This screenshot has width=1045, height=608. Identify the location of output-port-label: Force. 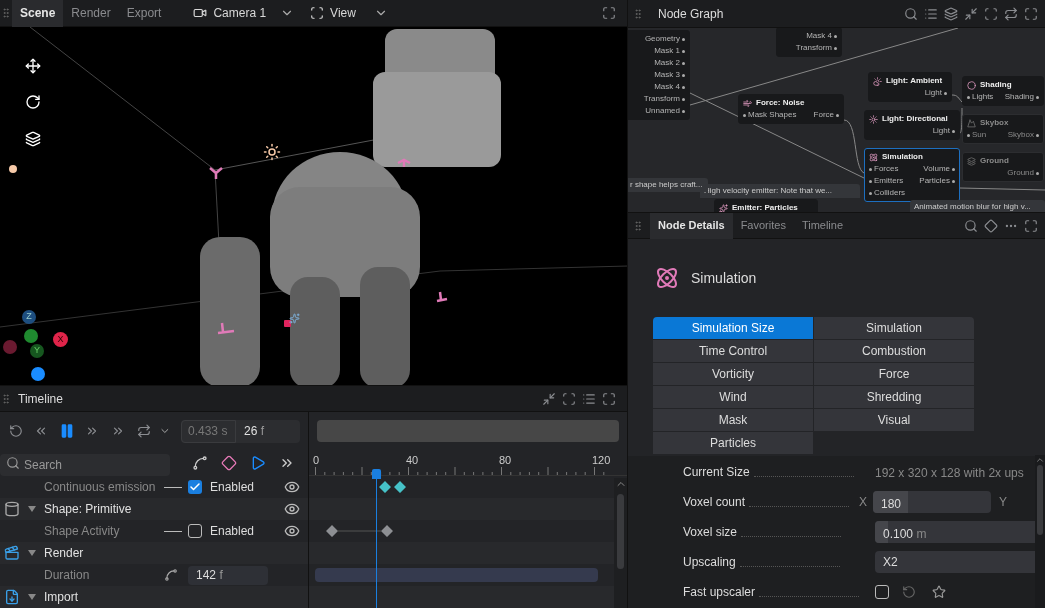
(823, 115).